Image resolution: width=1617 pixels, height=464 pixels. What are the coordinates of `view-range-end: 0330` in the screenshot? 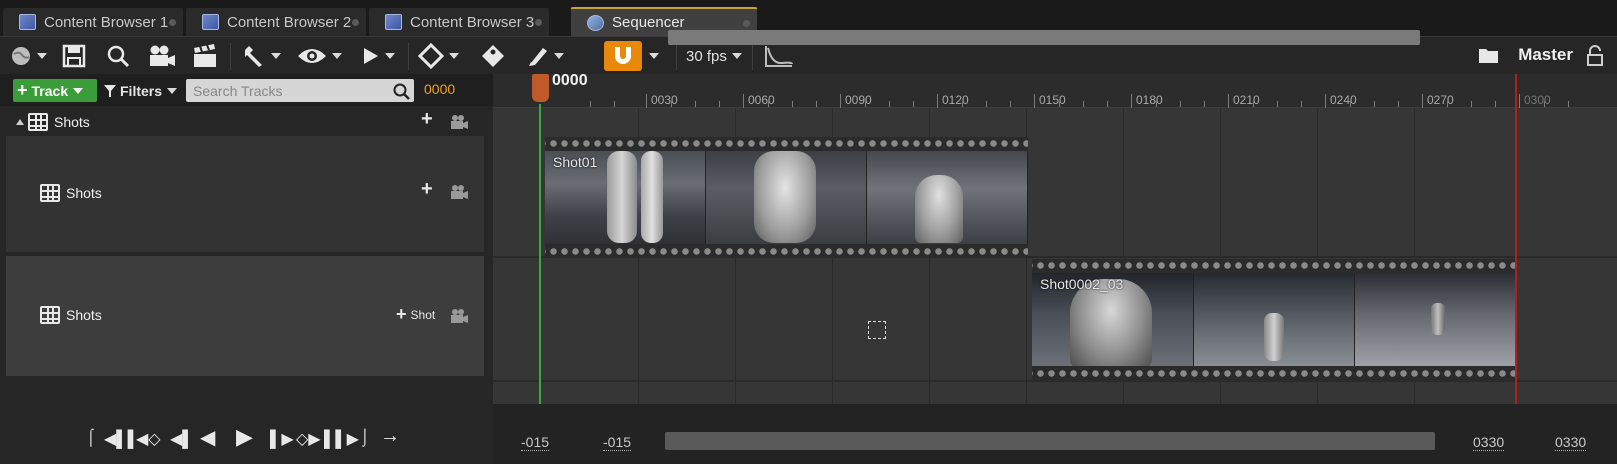 It's located at (1489, 442).